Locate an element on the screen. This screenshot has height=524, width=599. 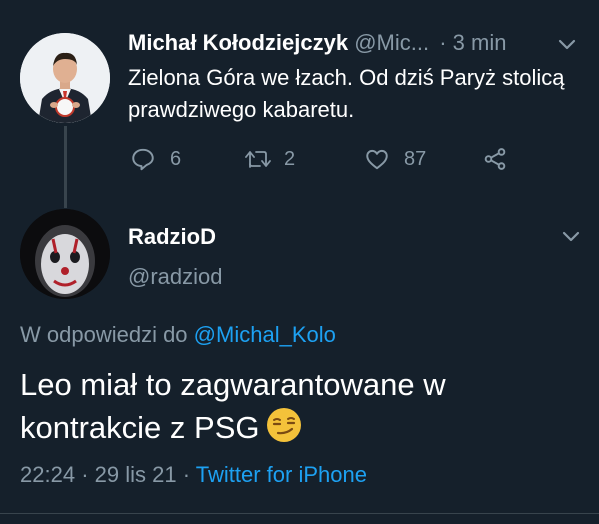
reply-to-prefix: W odpowiedzi do is located at coordinates (104, 334).